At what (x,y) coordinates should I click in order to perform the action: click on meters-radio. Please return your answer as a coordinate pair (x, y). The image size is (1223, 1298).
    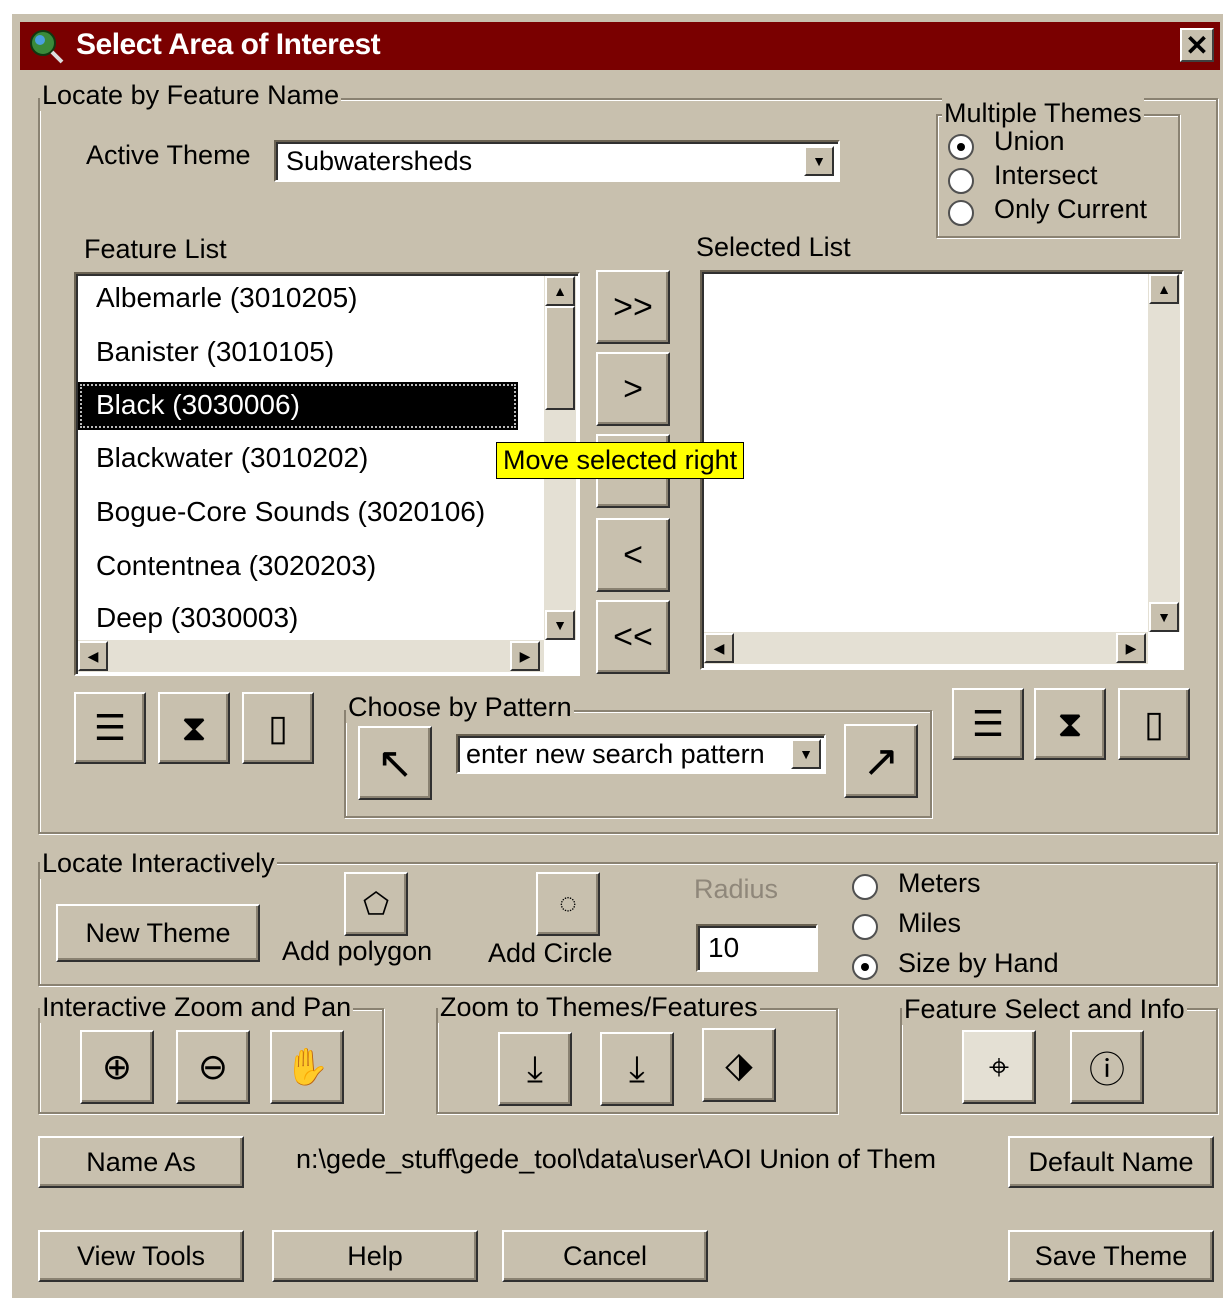
    Looking at the image, I should click on (865, 887).